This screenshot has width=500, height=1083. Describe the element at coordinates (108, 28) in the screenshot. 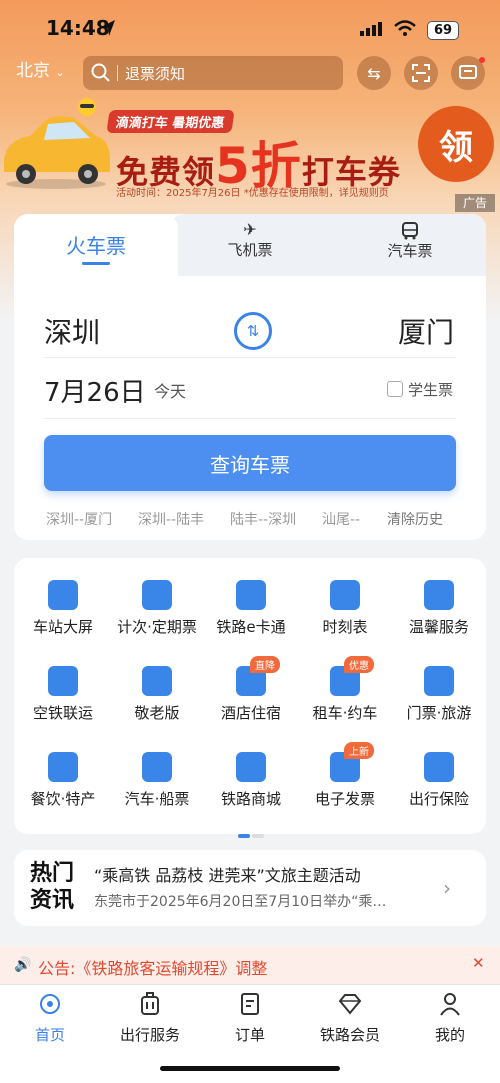

I see `location-arrow-icon` at that location.